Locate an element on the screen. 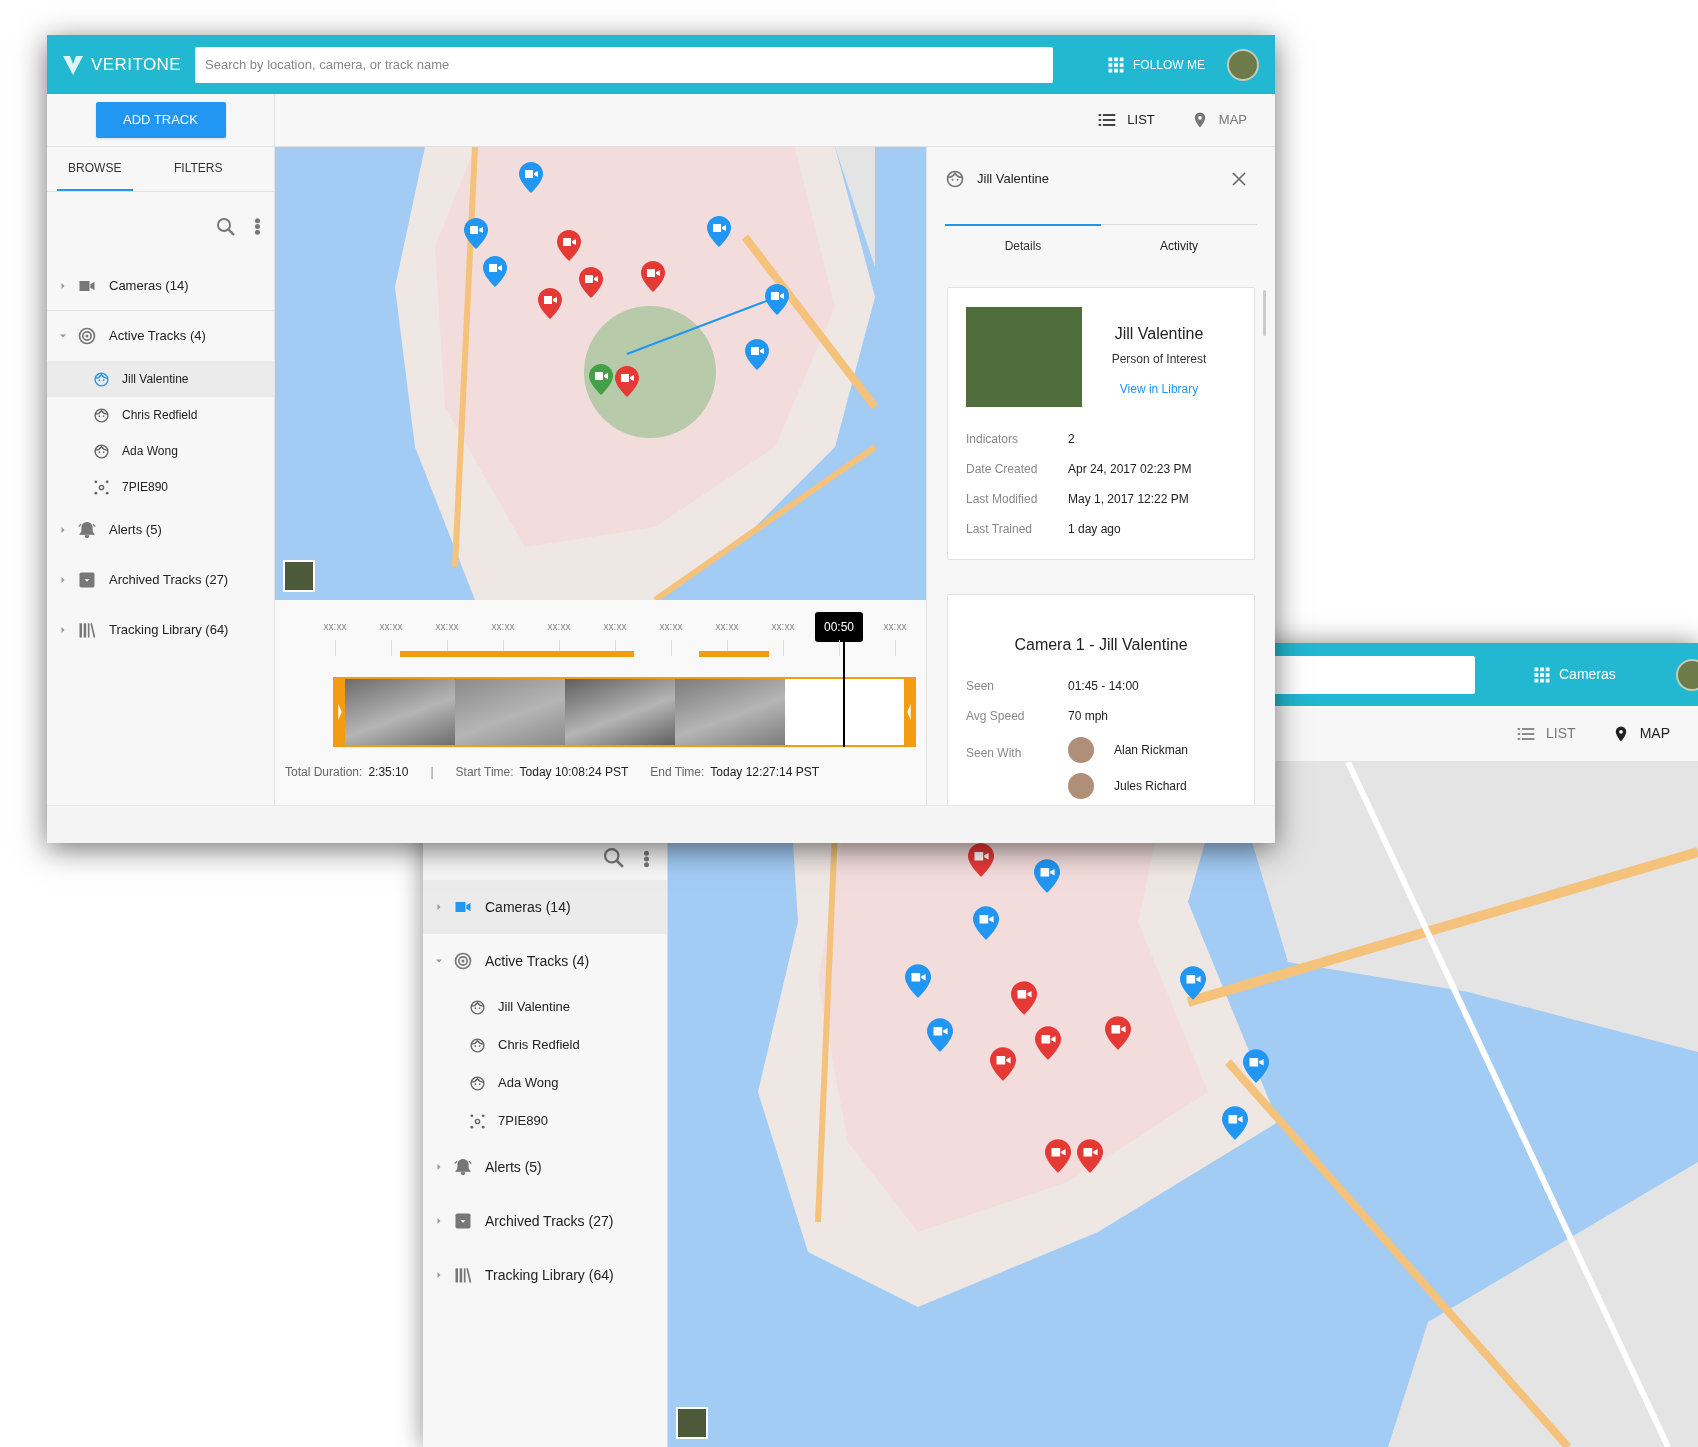 This screenshot has height=1447, width=1698. search-field is located at coordinates (1375, 674).